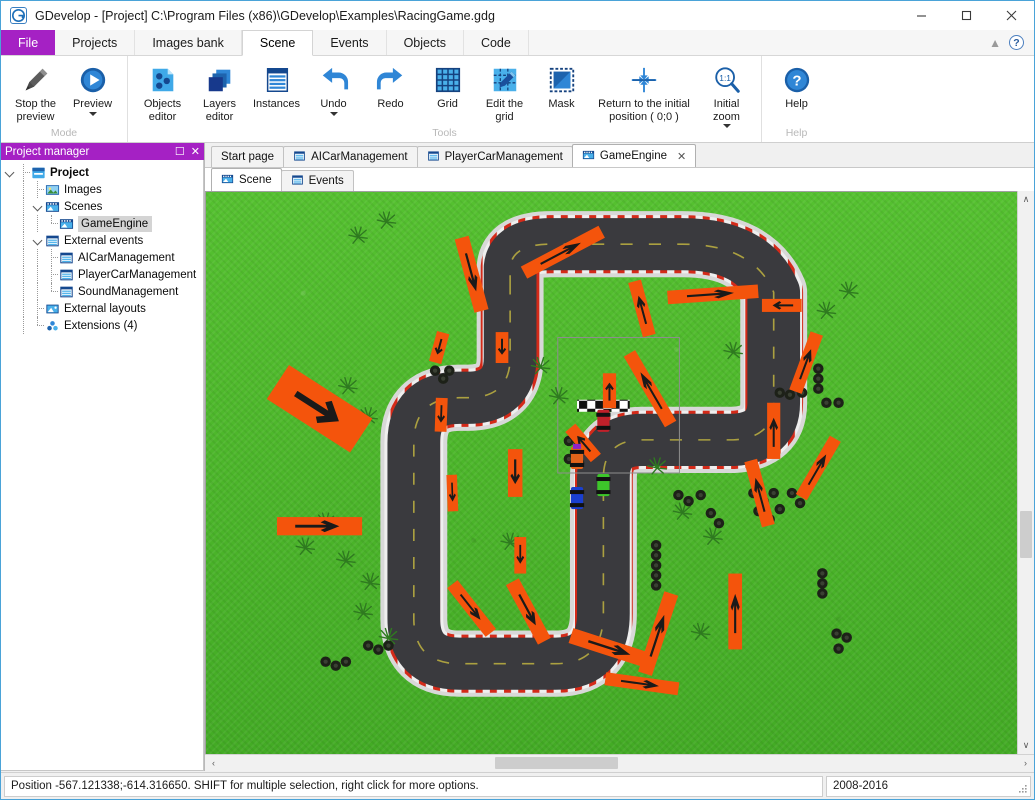 This screenshot has height=800, width=1035. Describe the element at coordinates (1016, 42) in the screenshot. I see `help-circle-icon: ?` at that location.